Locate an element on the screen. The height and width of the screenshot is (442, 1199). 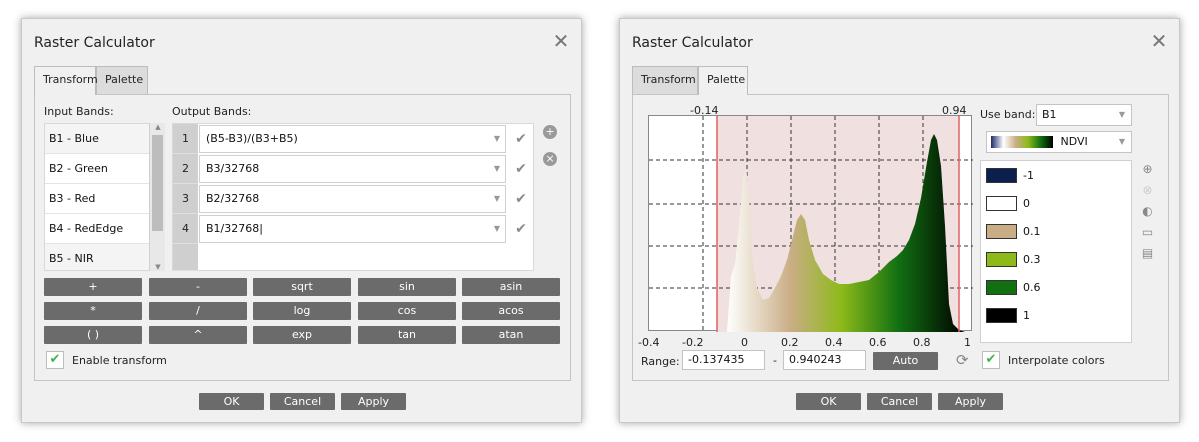
add-band-icon: + is located at coordinates (550, 132).